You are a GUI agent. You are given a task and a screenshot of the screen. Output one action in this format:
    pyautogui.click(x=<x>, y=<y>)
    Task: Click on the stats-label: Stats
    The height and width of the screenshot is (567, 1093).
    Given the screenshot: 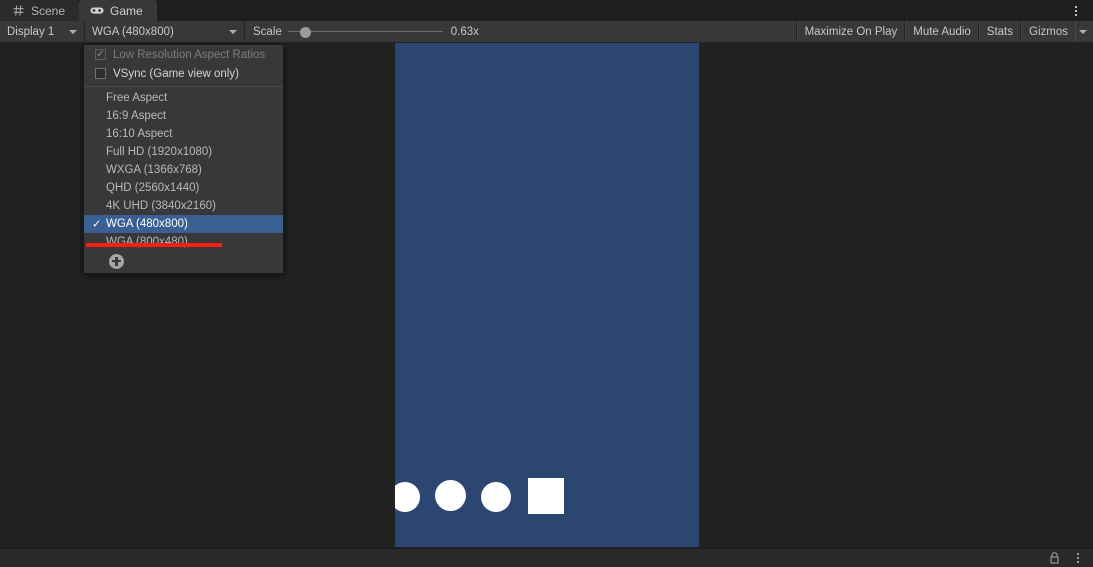 What is the action you would take?
    pyautogui.click(x=1000, y=31)
    